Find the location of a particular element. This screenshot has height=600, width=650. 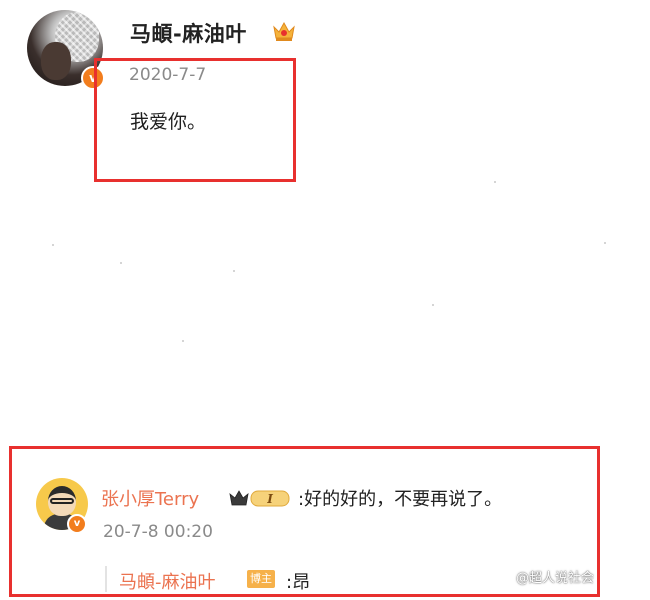

author-tag-badge: 博主 is located at coordinates (261, 579).